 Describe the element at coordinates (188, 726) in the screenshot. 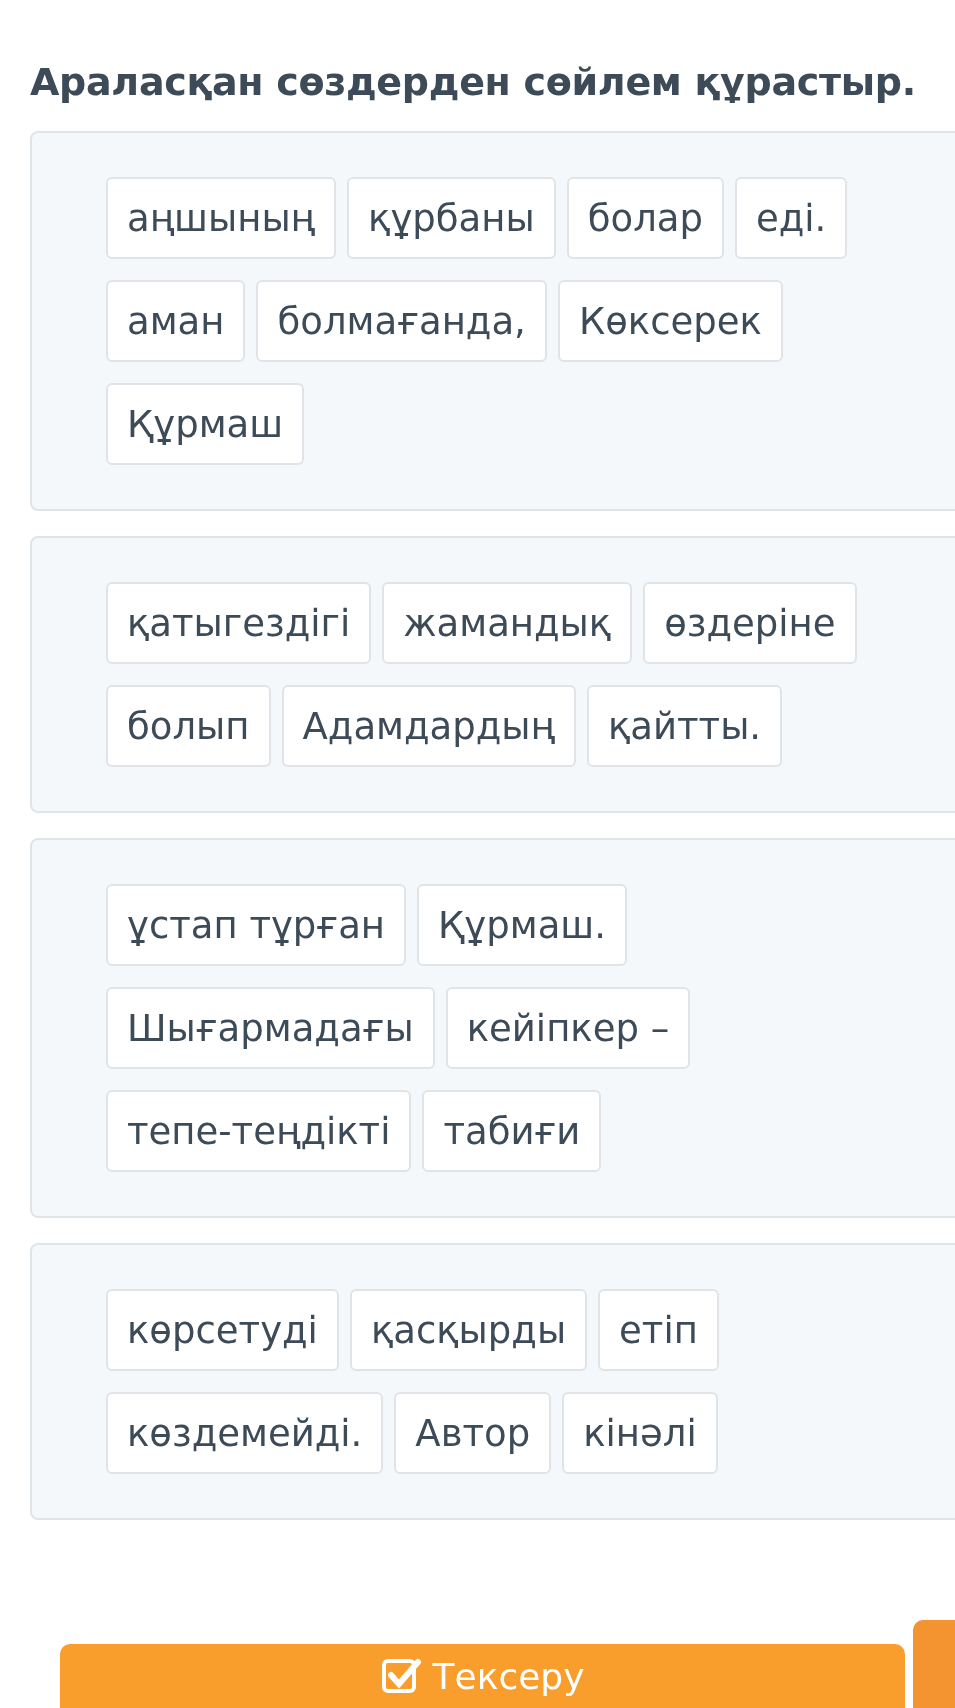

I see `word-chip: болып` at that location.